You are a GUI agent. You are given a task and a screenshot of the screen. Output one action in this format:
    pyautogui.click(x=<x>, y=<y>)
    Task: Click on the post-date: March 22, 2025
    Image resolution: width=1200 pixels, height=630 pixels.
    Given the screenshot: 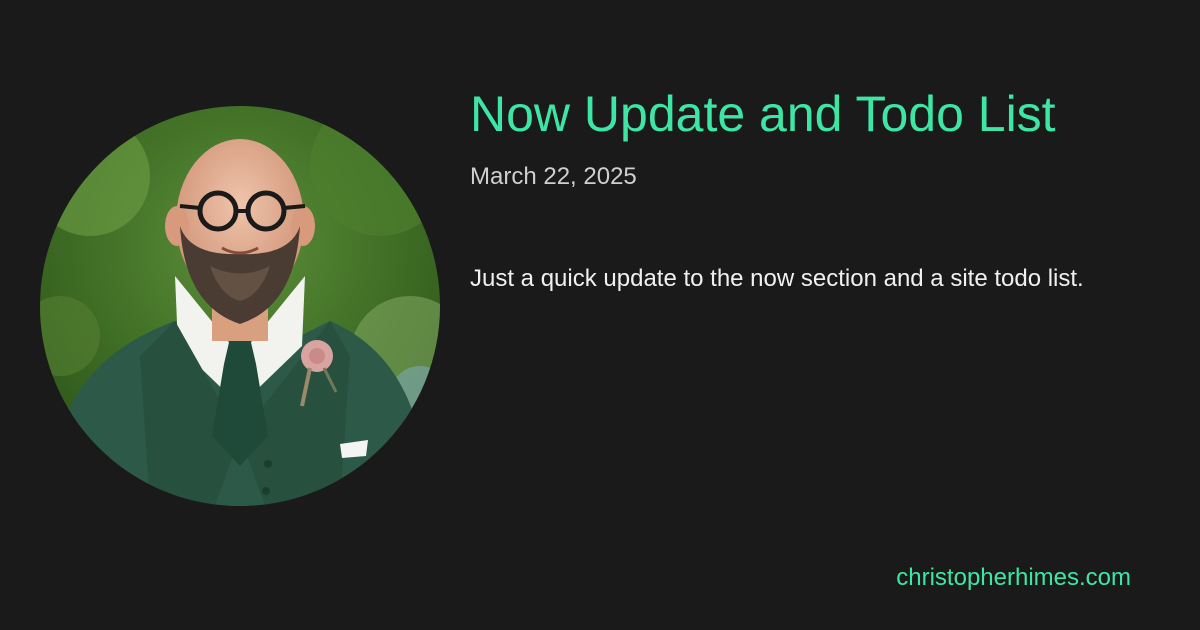 What is the action you would take?
    pyautogui.click(x=553, y=176)
    